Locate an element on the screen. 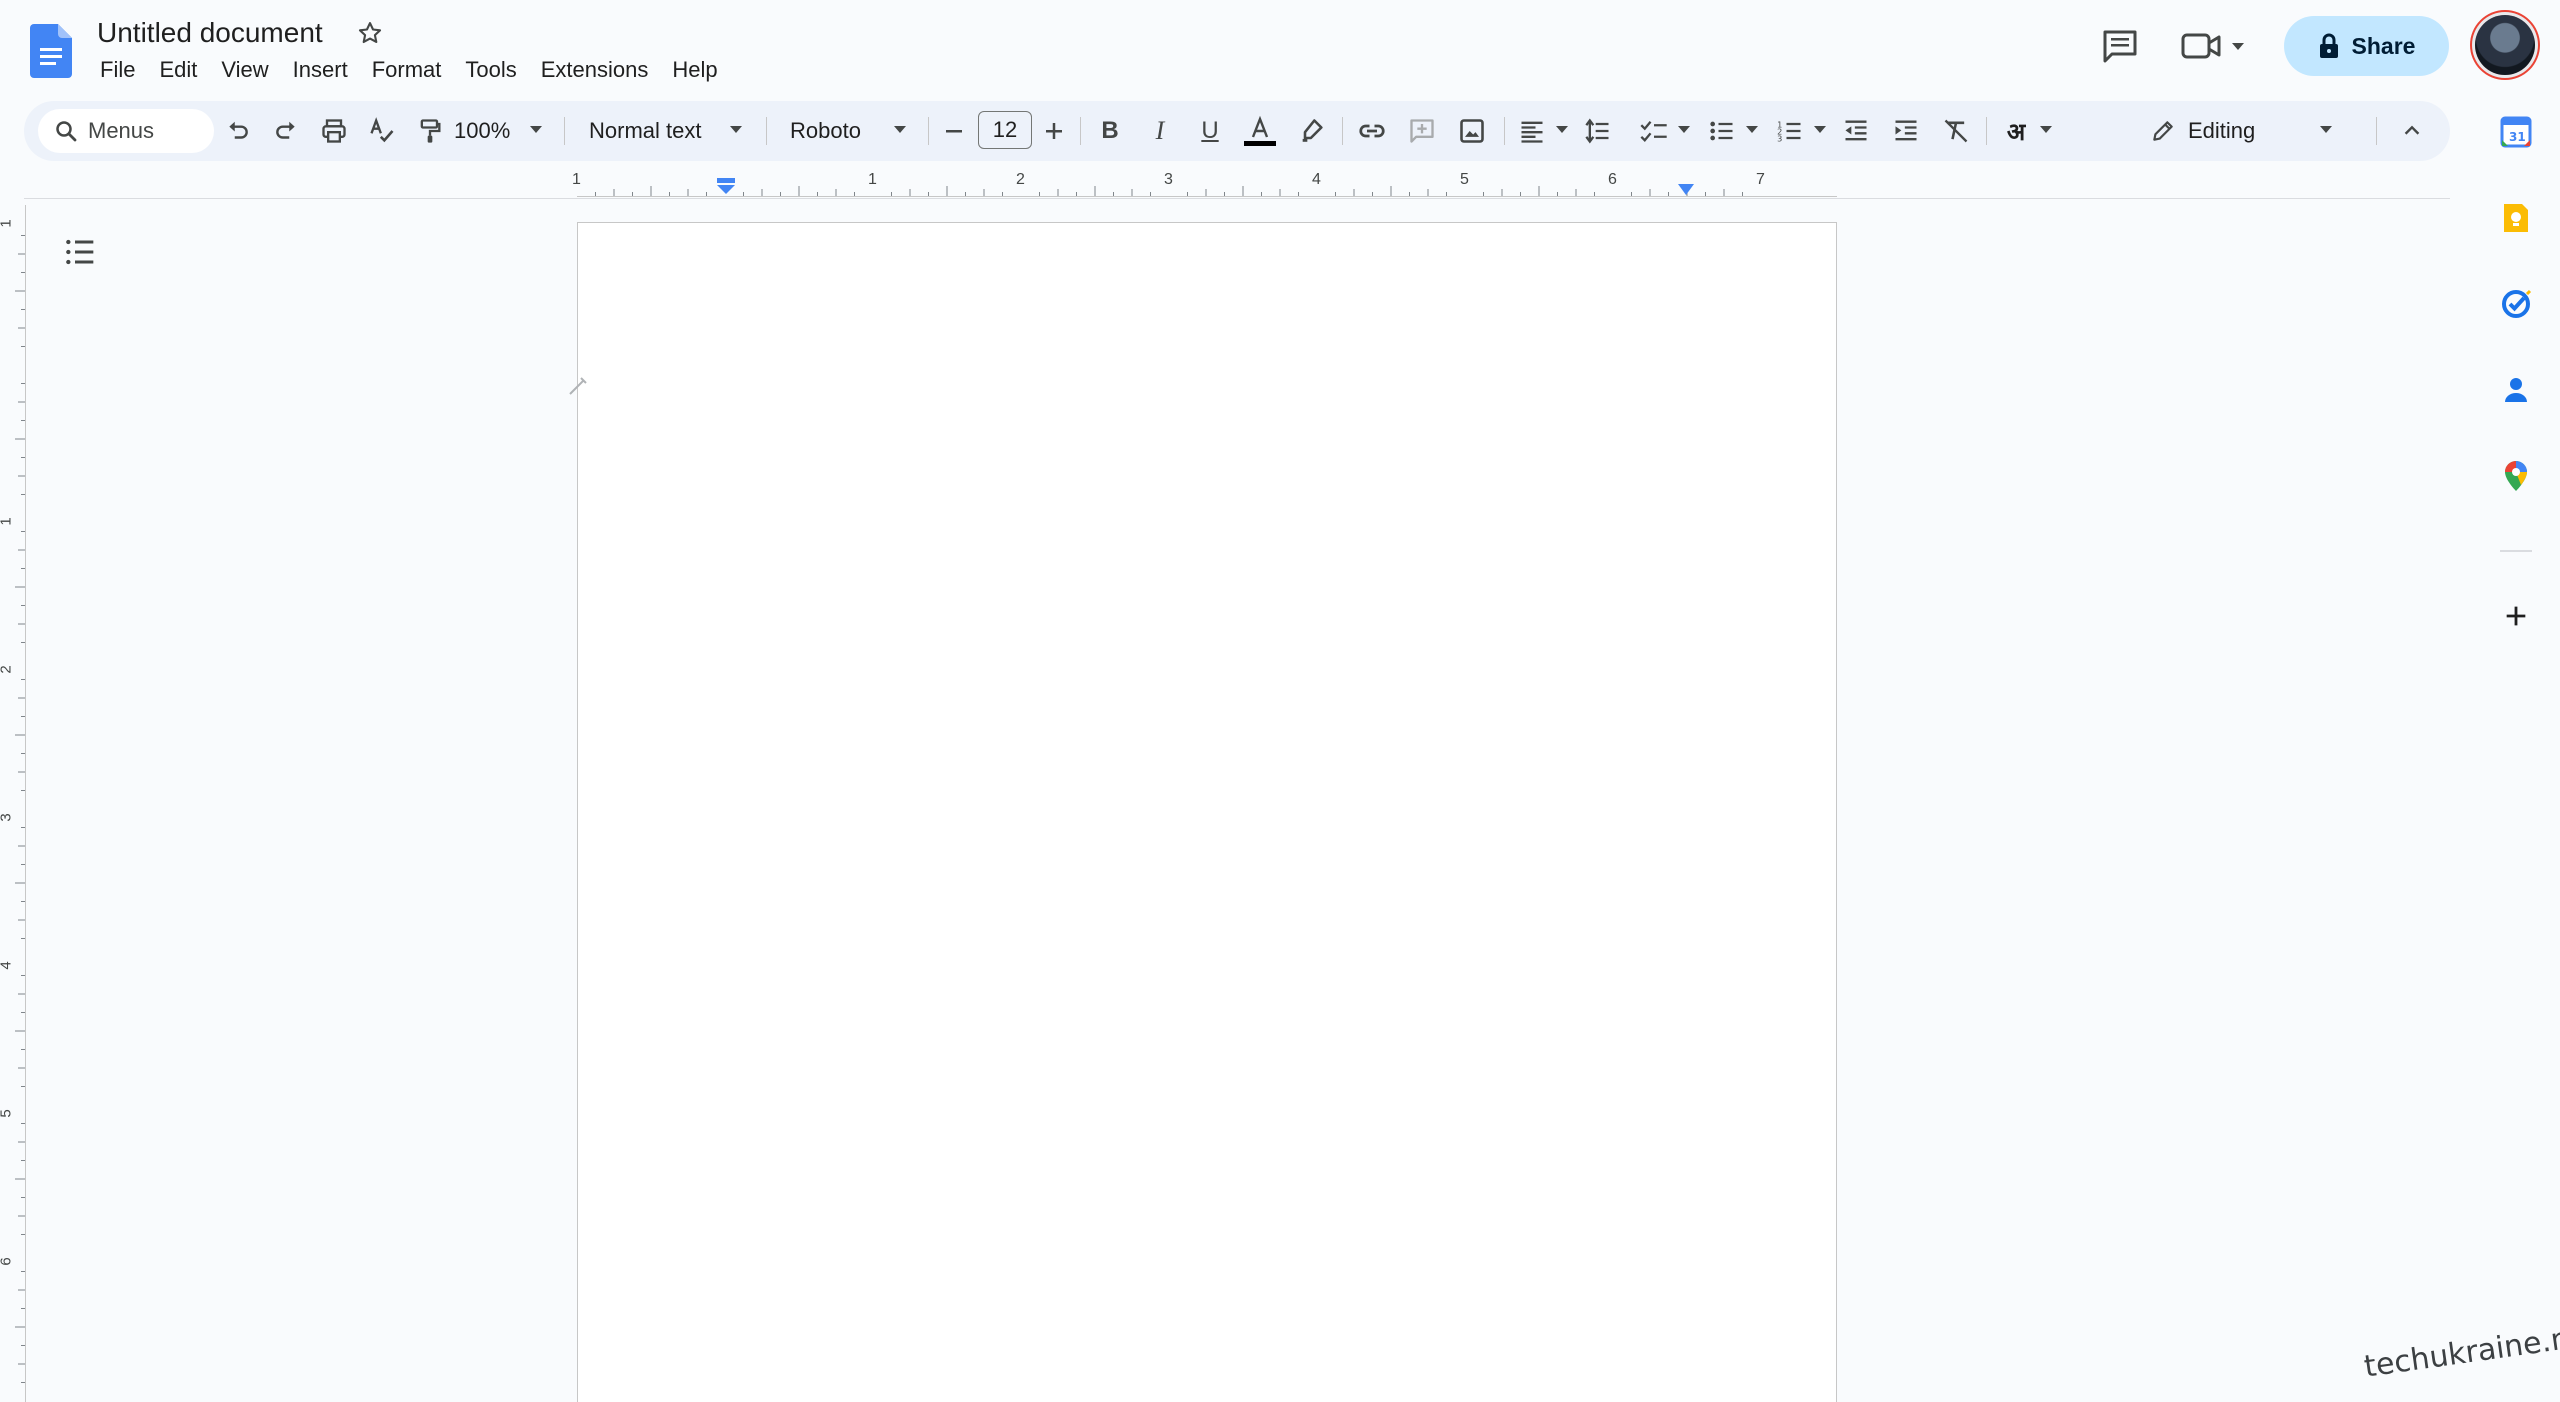 This screenshot has width=2560, height=1402. docs-logo-icon is located at coordinates (51, 51).